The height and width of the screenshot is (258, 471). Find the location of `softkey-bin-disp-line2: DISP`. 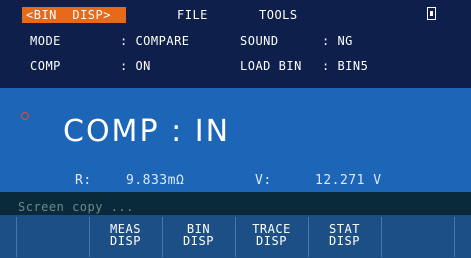

softkey-bin-disp-line2: DISP is located at coordinates (198, 241).